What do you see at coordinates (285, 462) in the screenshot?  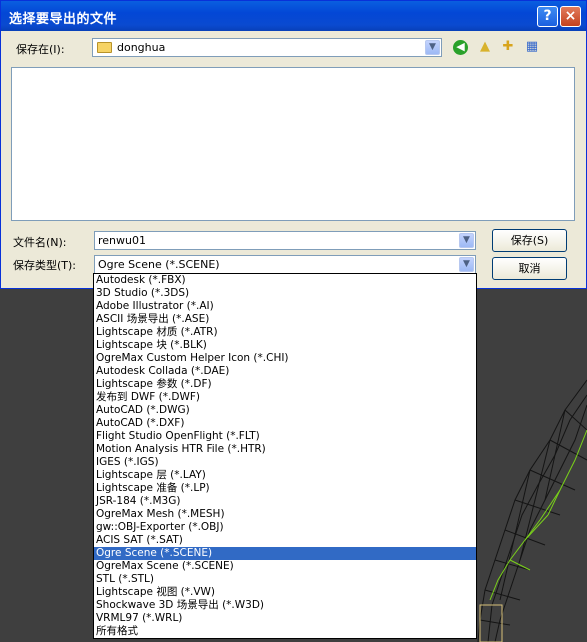 I see `filetype-option: IGES (*.IGS)` at bounding box center [285, 462].